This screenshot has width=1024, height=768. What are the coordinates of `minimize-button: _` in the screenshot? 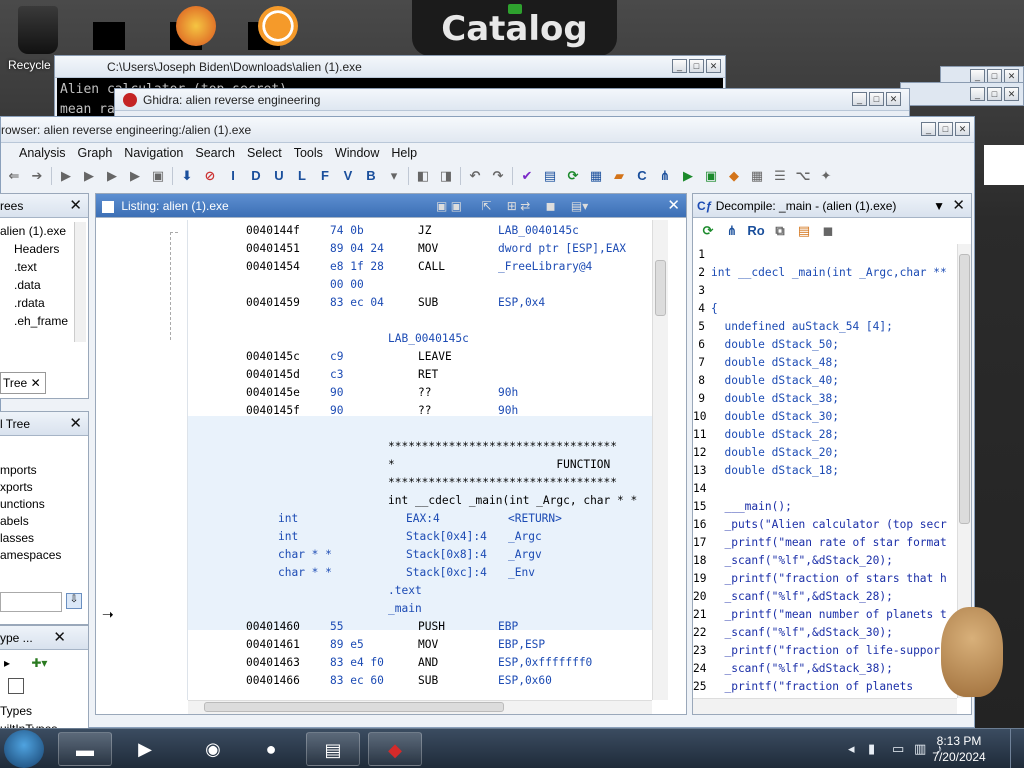 It's located at (977, 94).